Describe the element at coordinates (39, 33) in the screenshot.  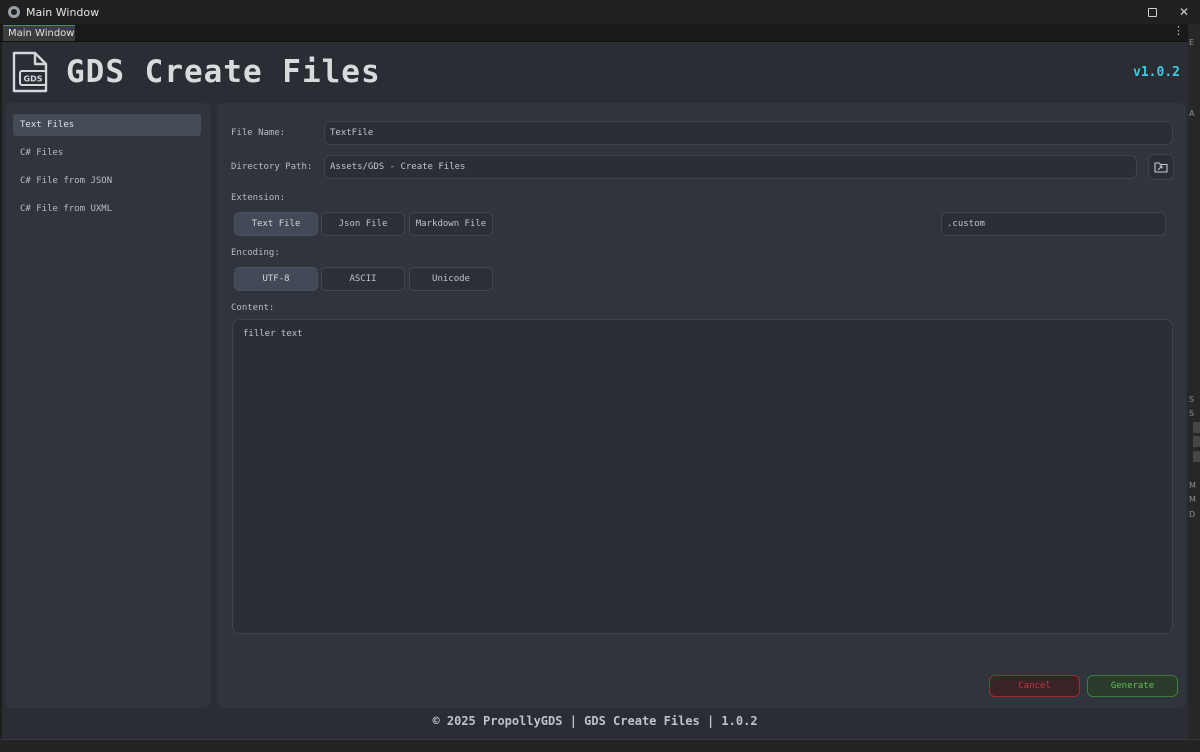
I see `tab-main-window: Main Window` at that location.